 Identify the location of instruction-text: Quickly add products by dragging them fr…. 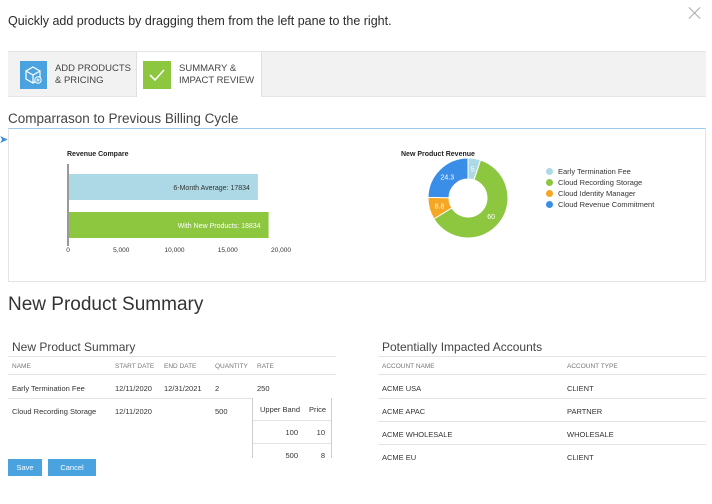
(200, 21).